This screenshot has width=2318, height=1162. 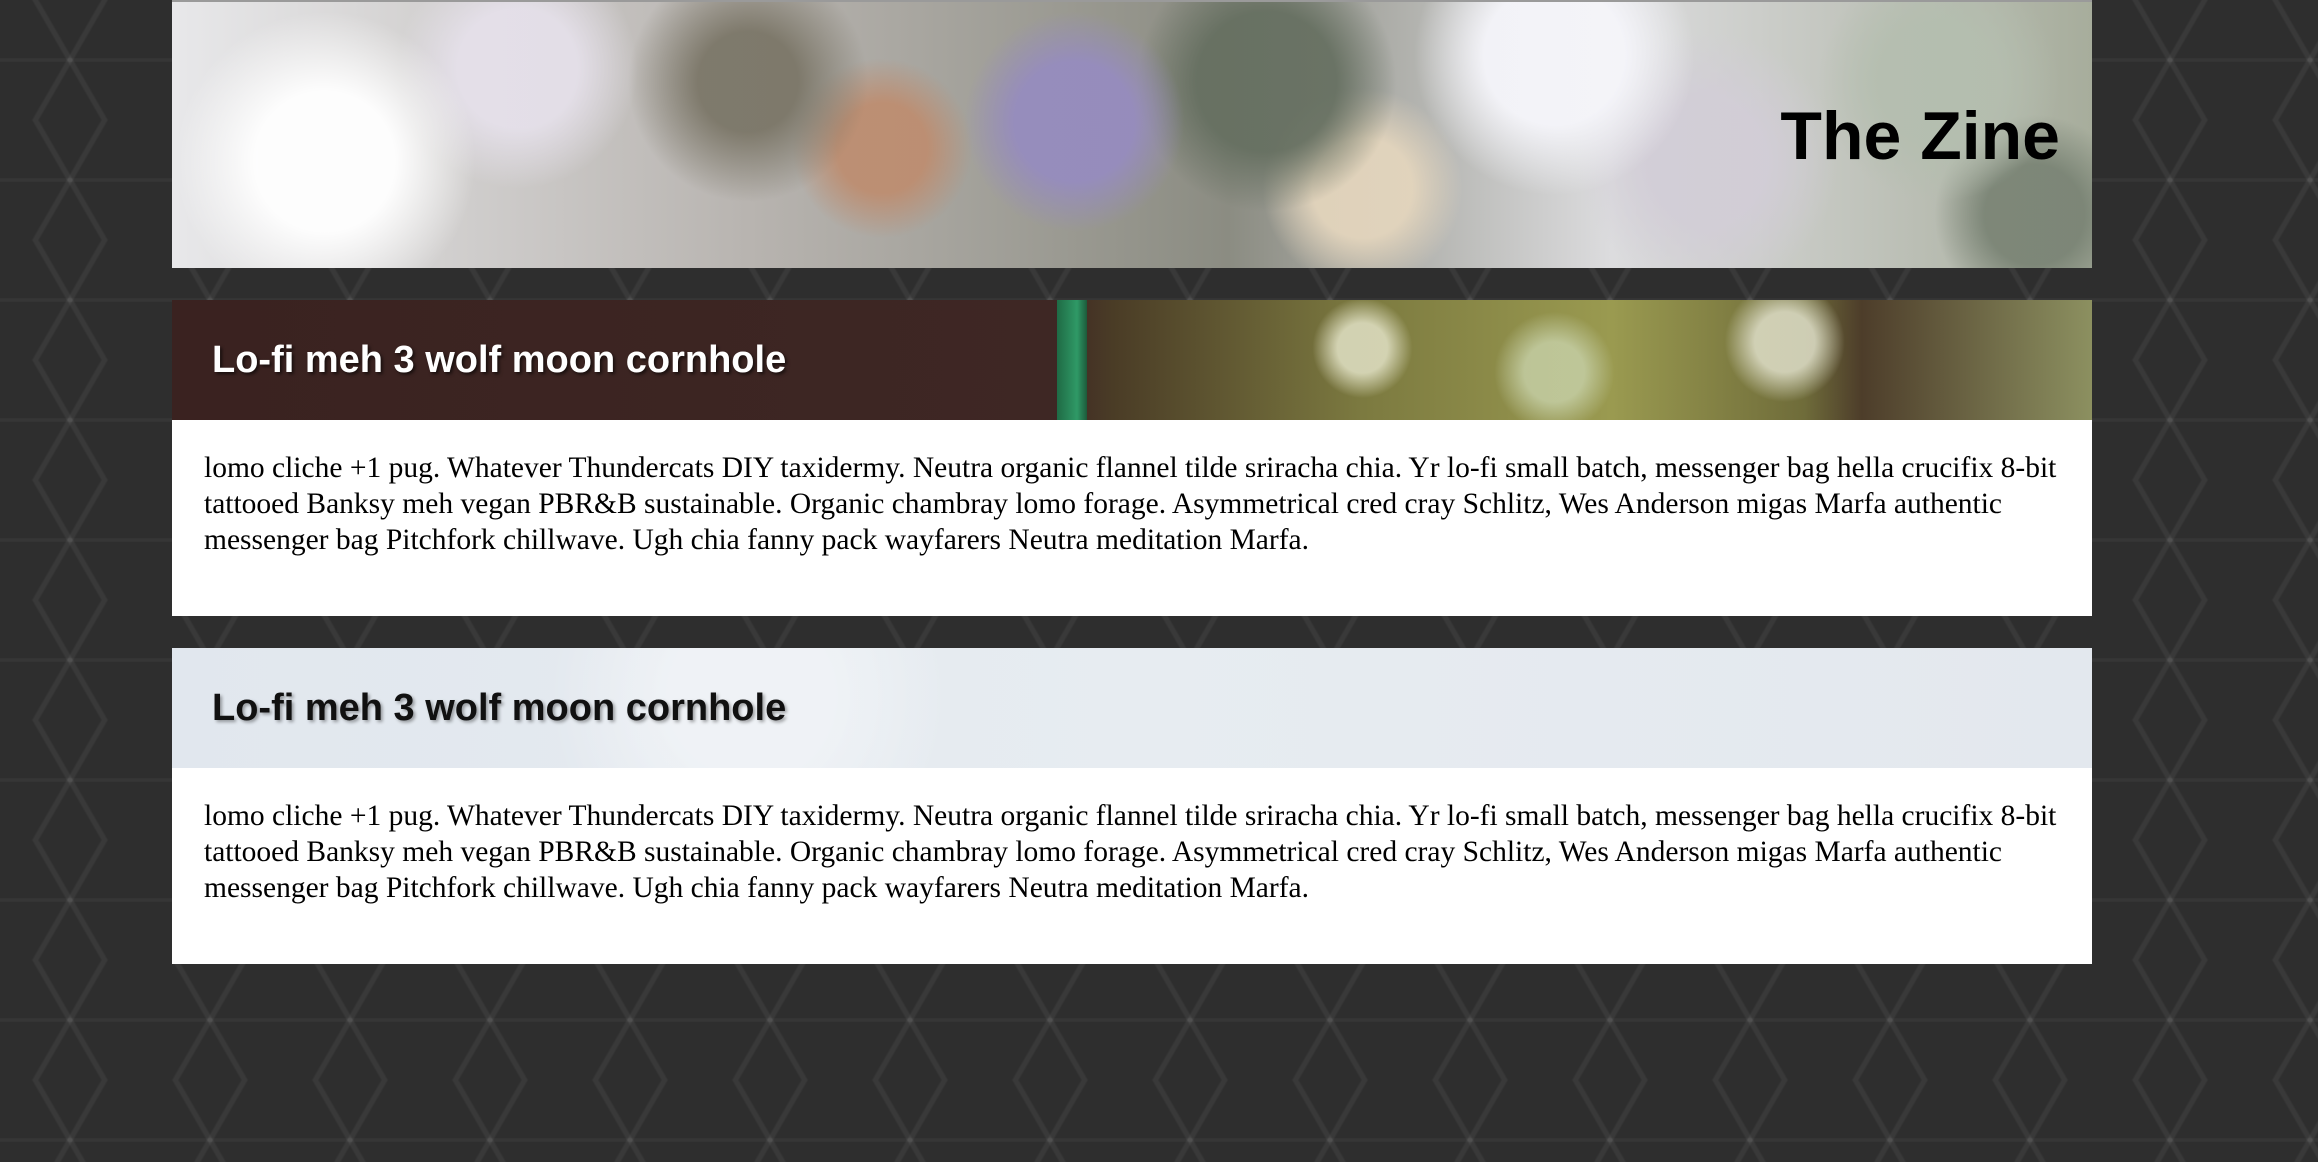 I want to click on site-title: The Zine, so click(x=1920, y=136).